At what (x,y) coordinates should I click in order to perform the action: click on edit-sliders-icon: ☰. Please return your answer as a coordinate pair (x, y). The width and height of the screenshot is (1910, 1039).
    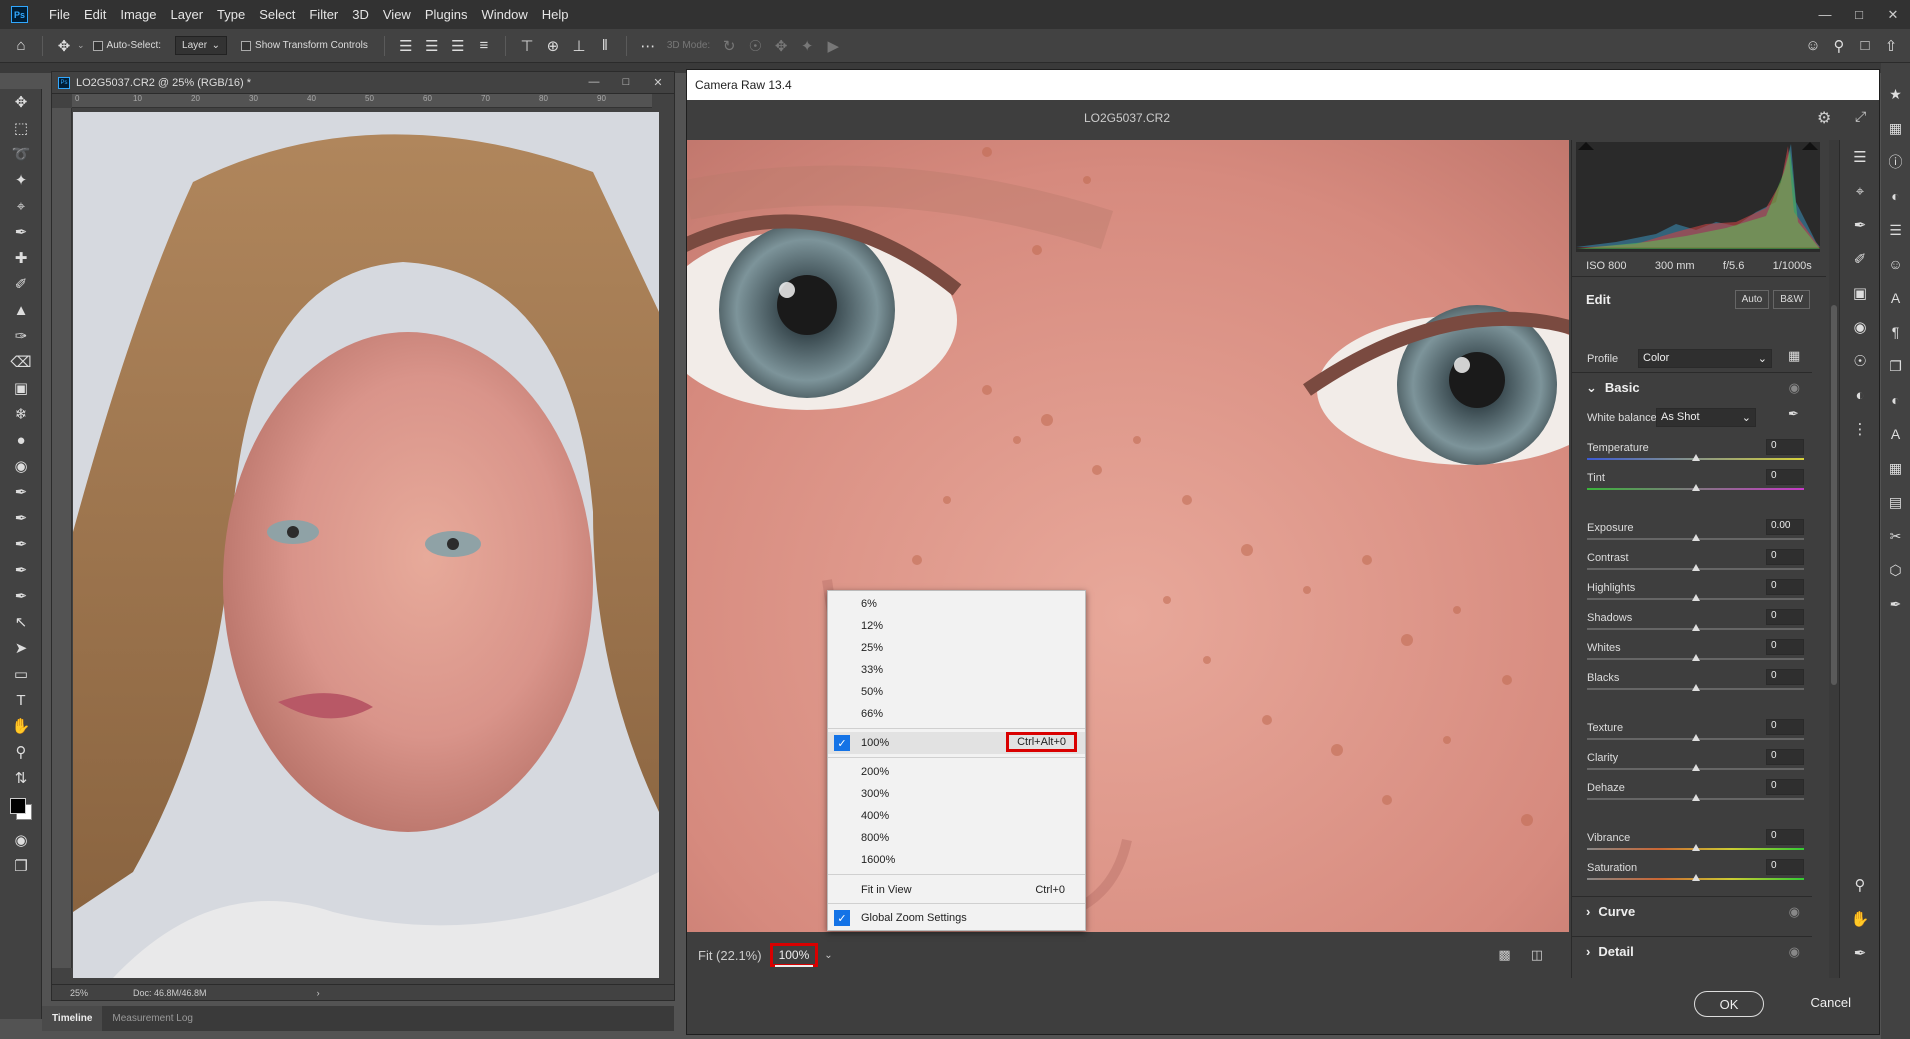
    Looking at the image, I should click on (1860, 157).